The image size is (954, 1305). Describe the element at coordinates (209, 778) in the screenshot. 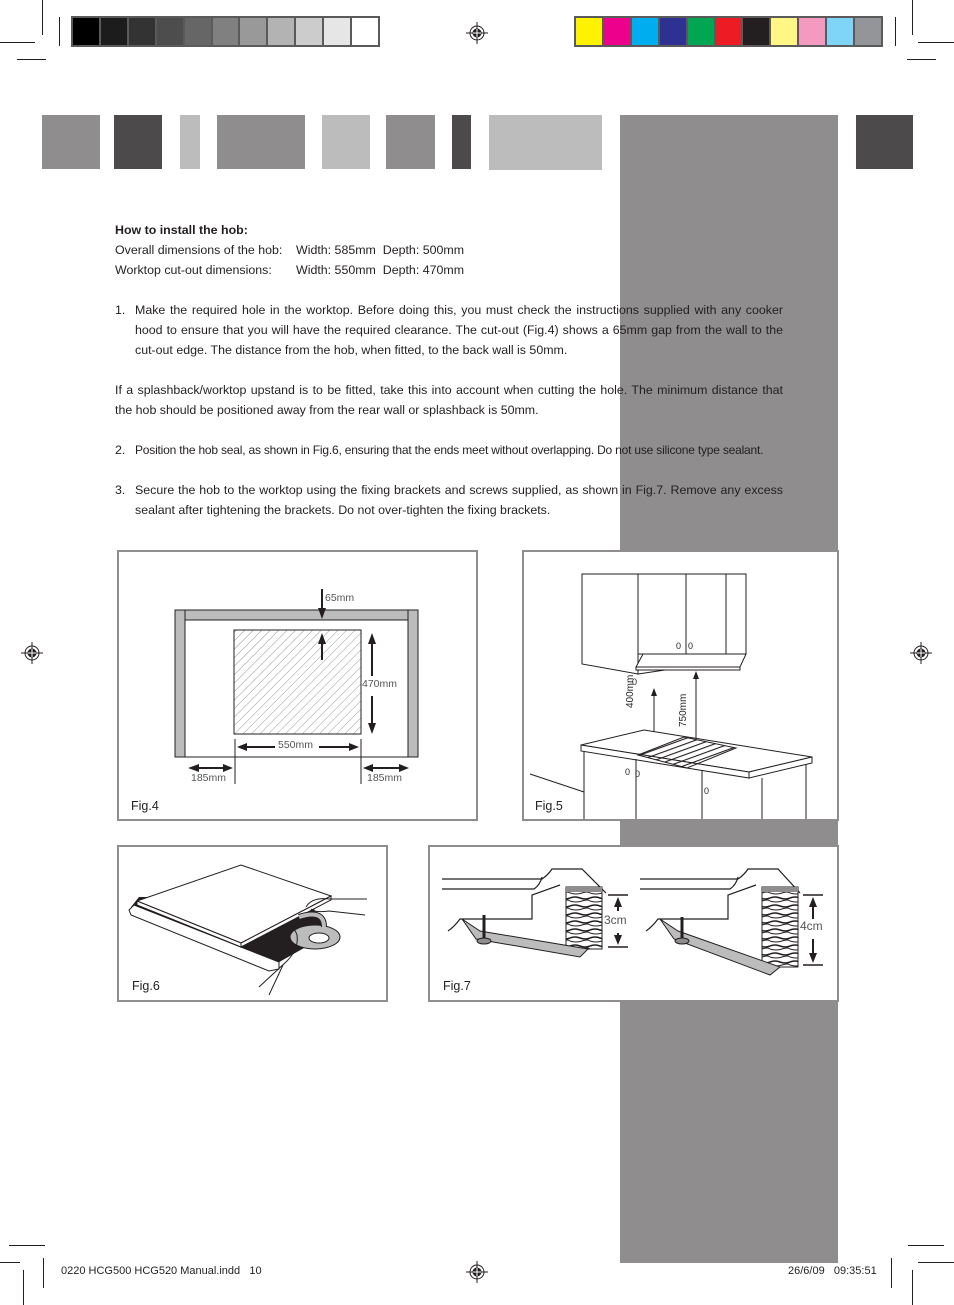

I see `dimension-label-left-margin: 185mm` at that location.